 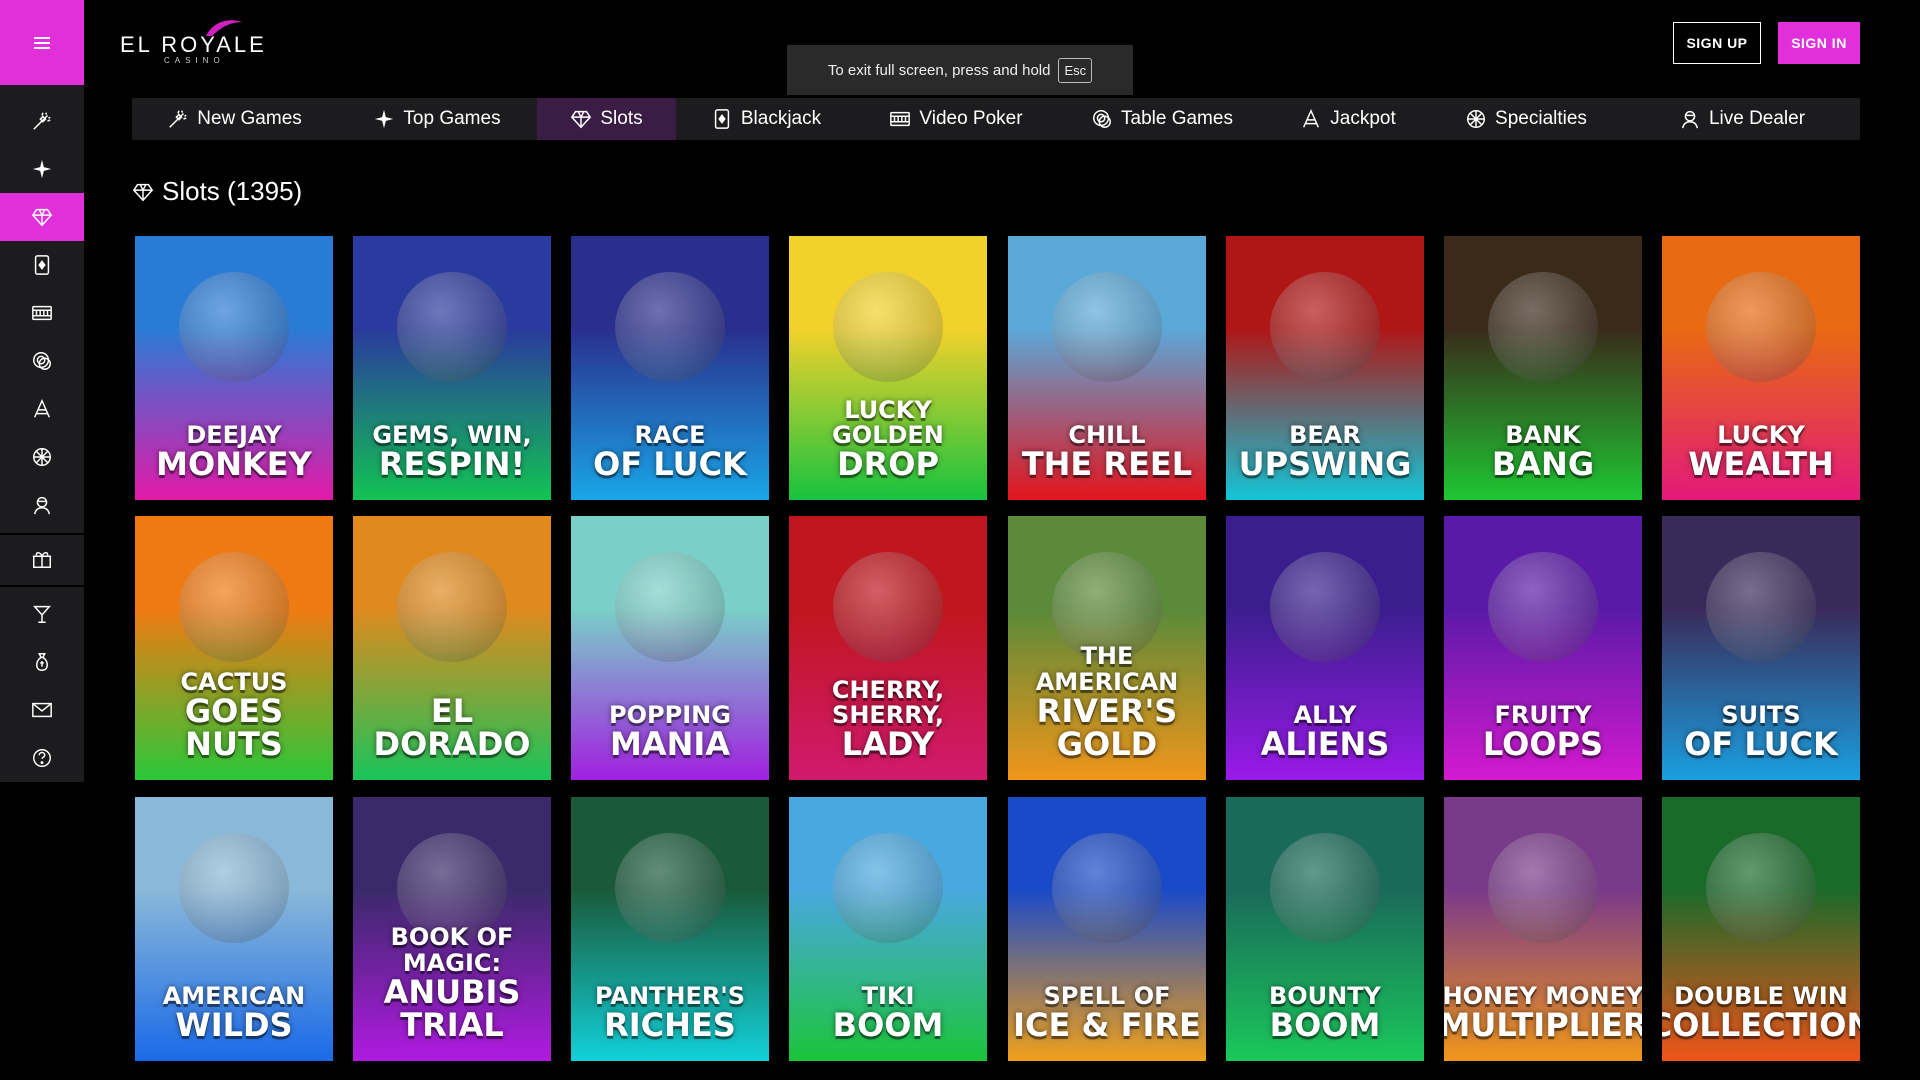 I want to click on game-card: Deejay Monkey, so click(x=234, y=368).